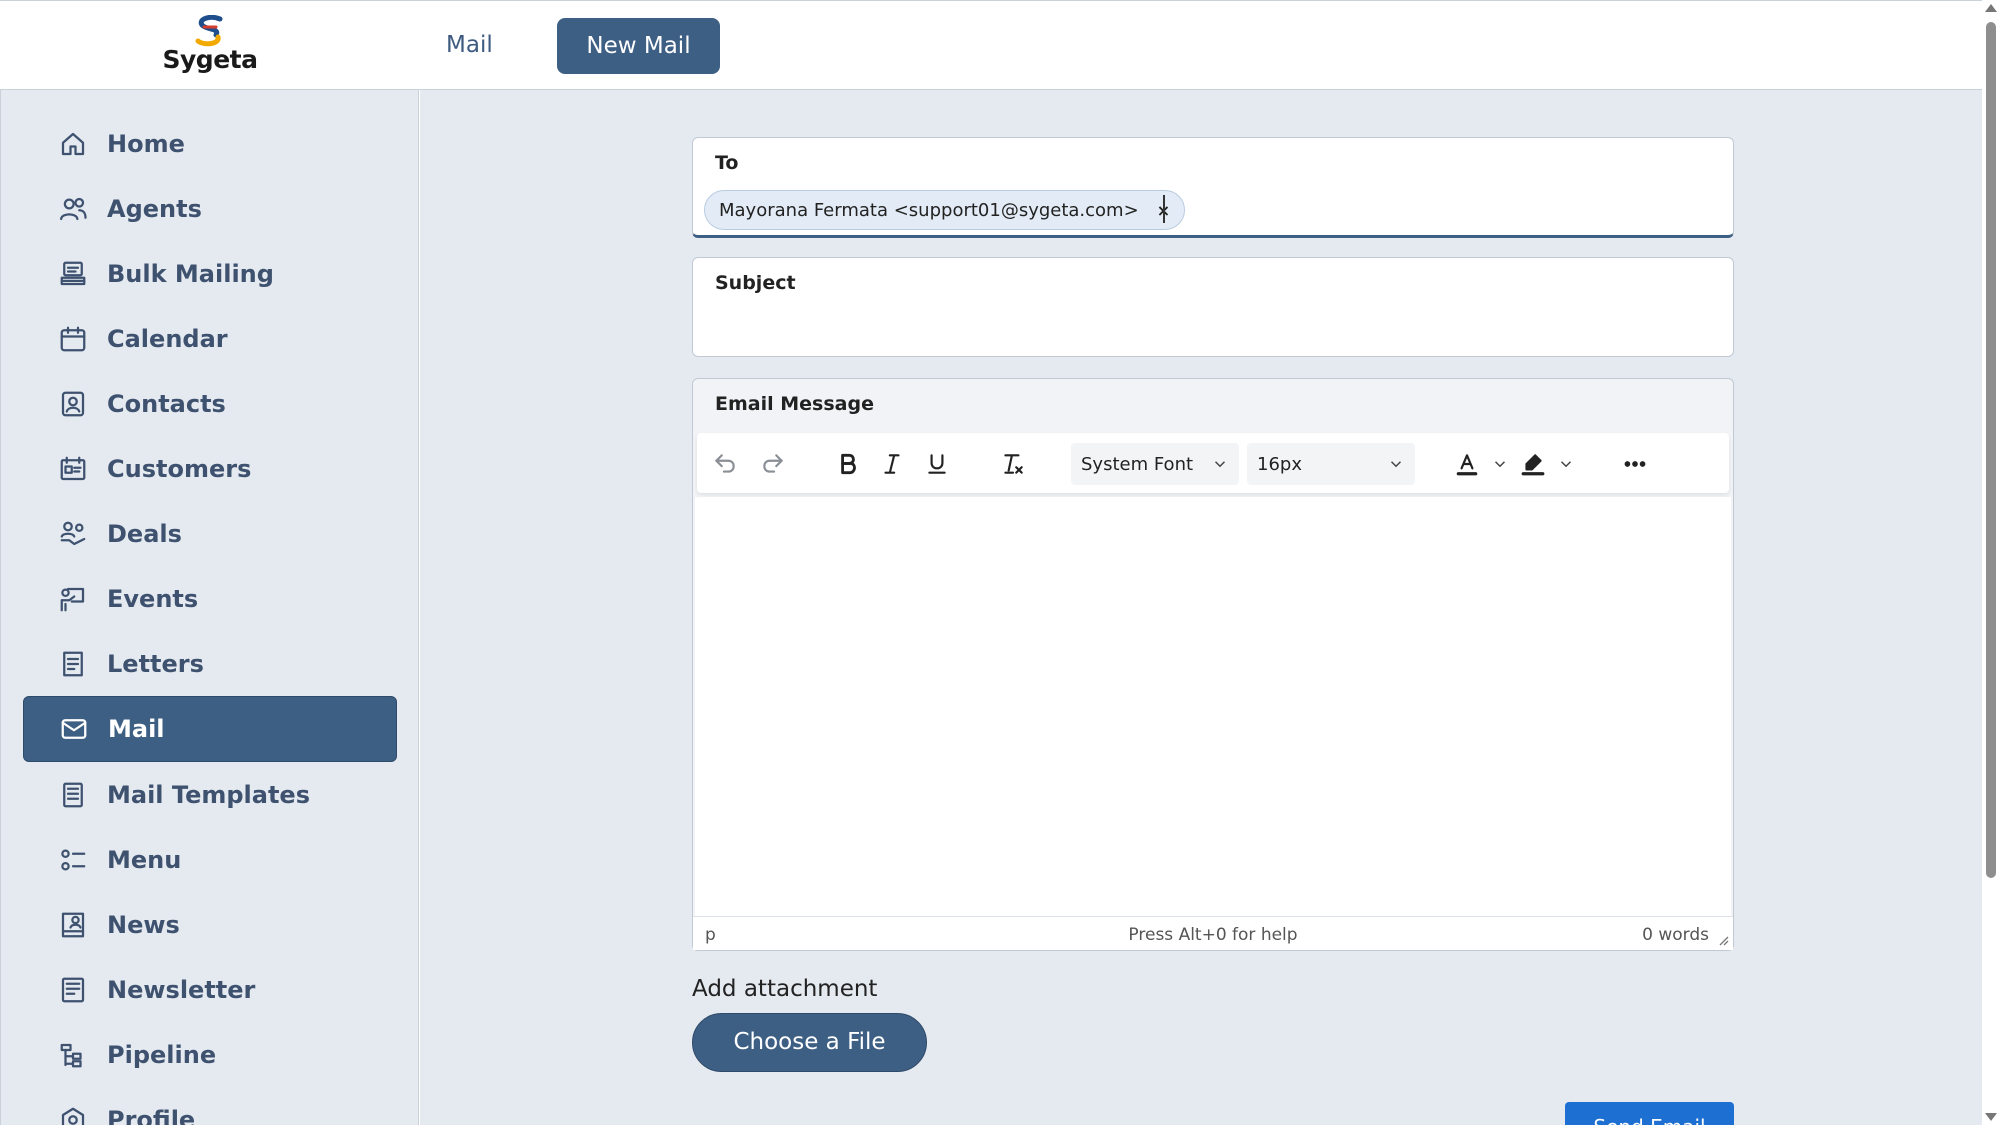 This screenshot has height=1125, width=2000. I want to click on sidebar-item-customers: Customers, so click(210, 469).